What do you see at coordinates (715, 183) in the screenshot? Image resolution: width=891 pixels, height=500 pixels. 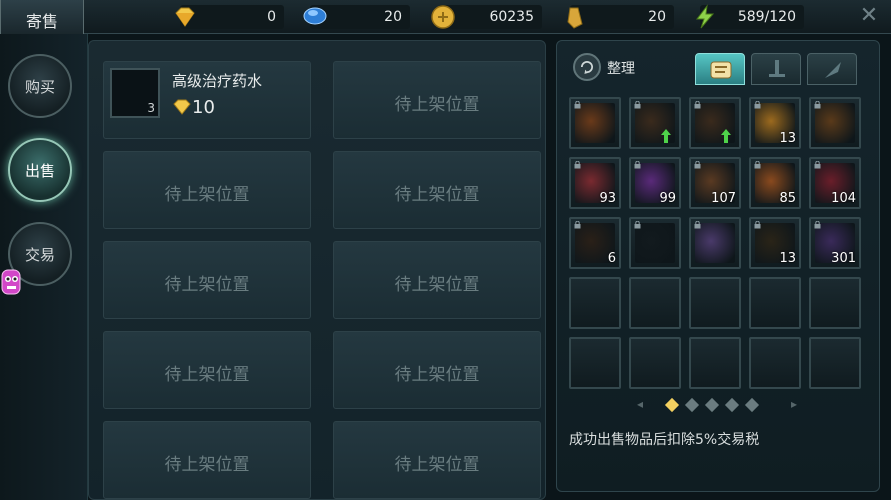 I see `inventory-slot: 107` at bounding box center [715, 183].